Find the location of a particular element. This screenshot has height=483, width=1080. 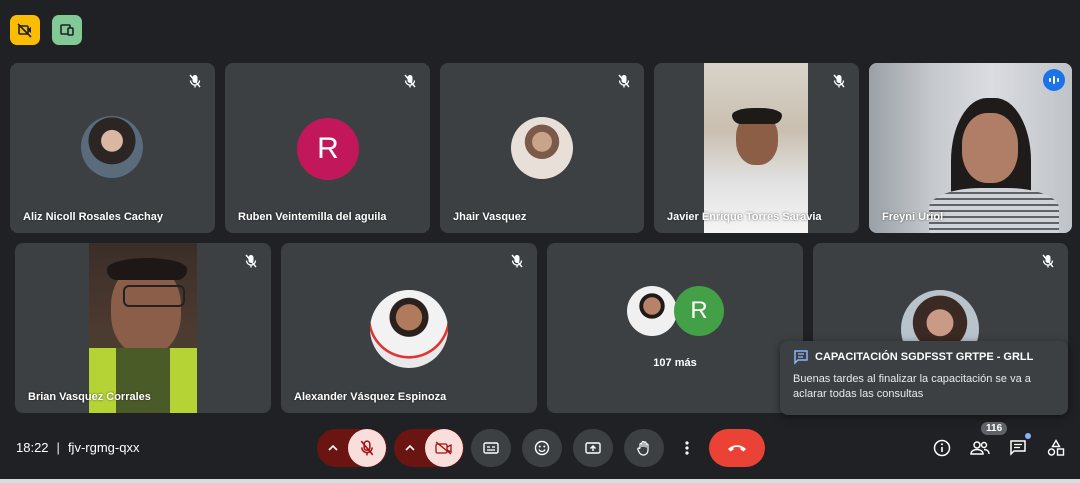

participant-name: Alexander Vásquez Espinoza is located at coordinates (370, 397).